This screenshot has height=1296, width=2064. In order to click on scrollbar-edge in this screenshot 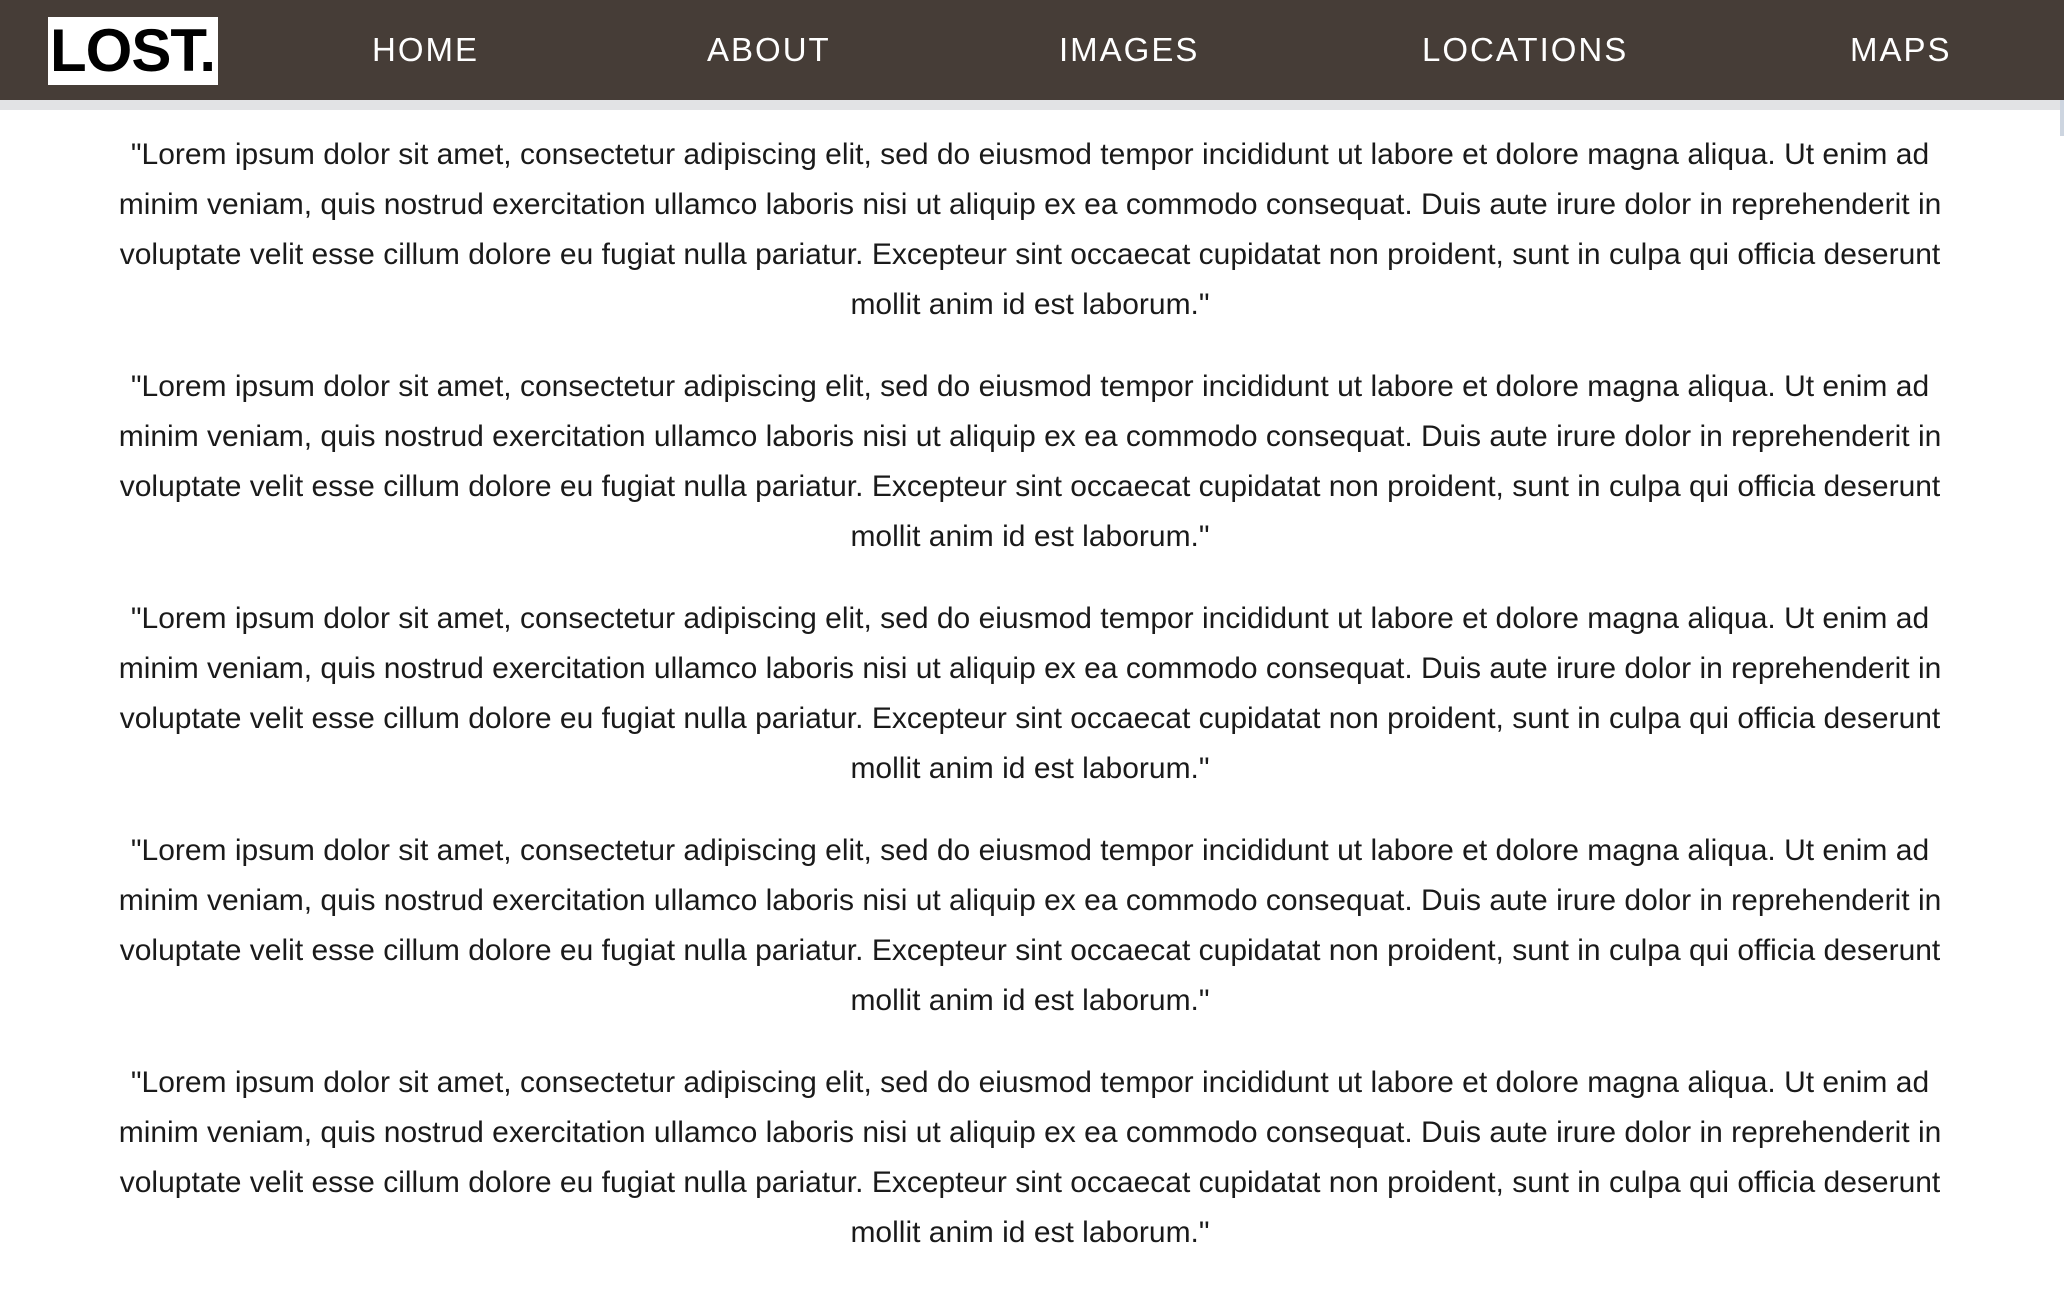, I will do `click(2062, 118)`.